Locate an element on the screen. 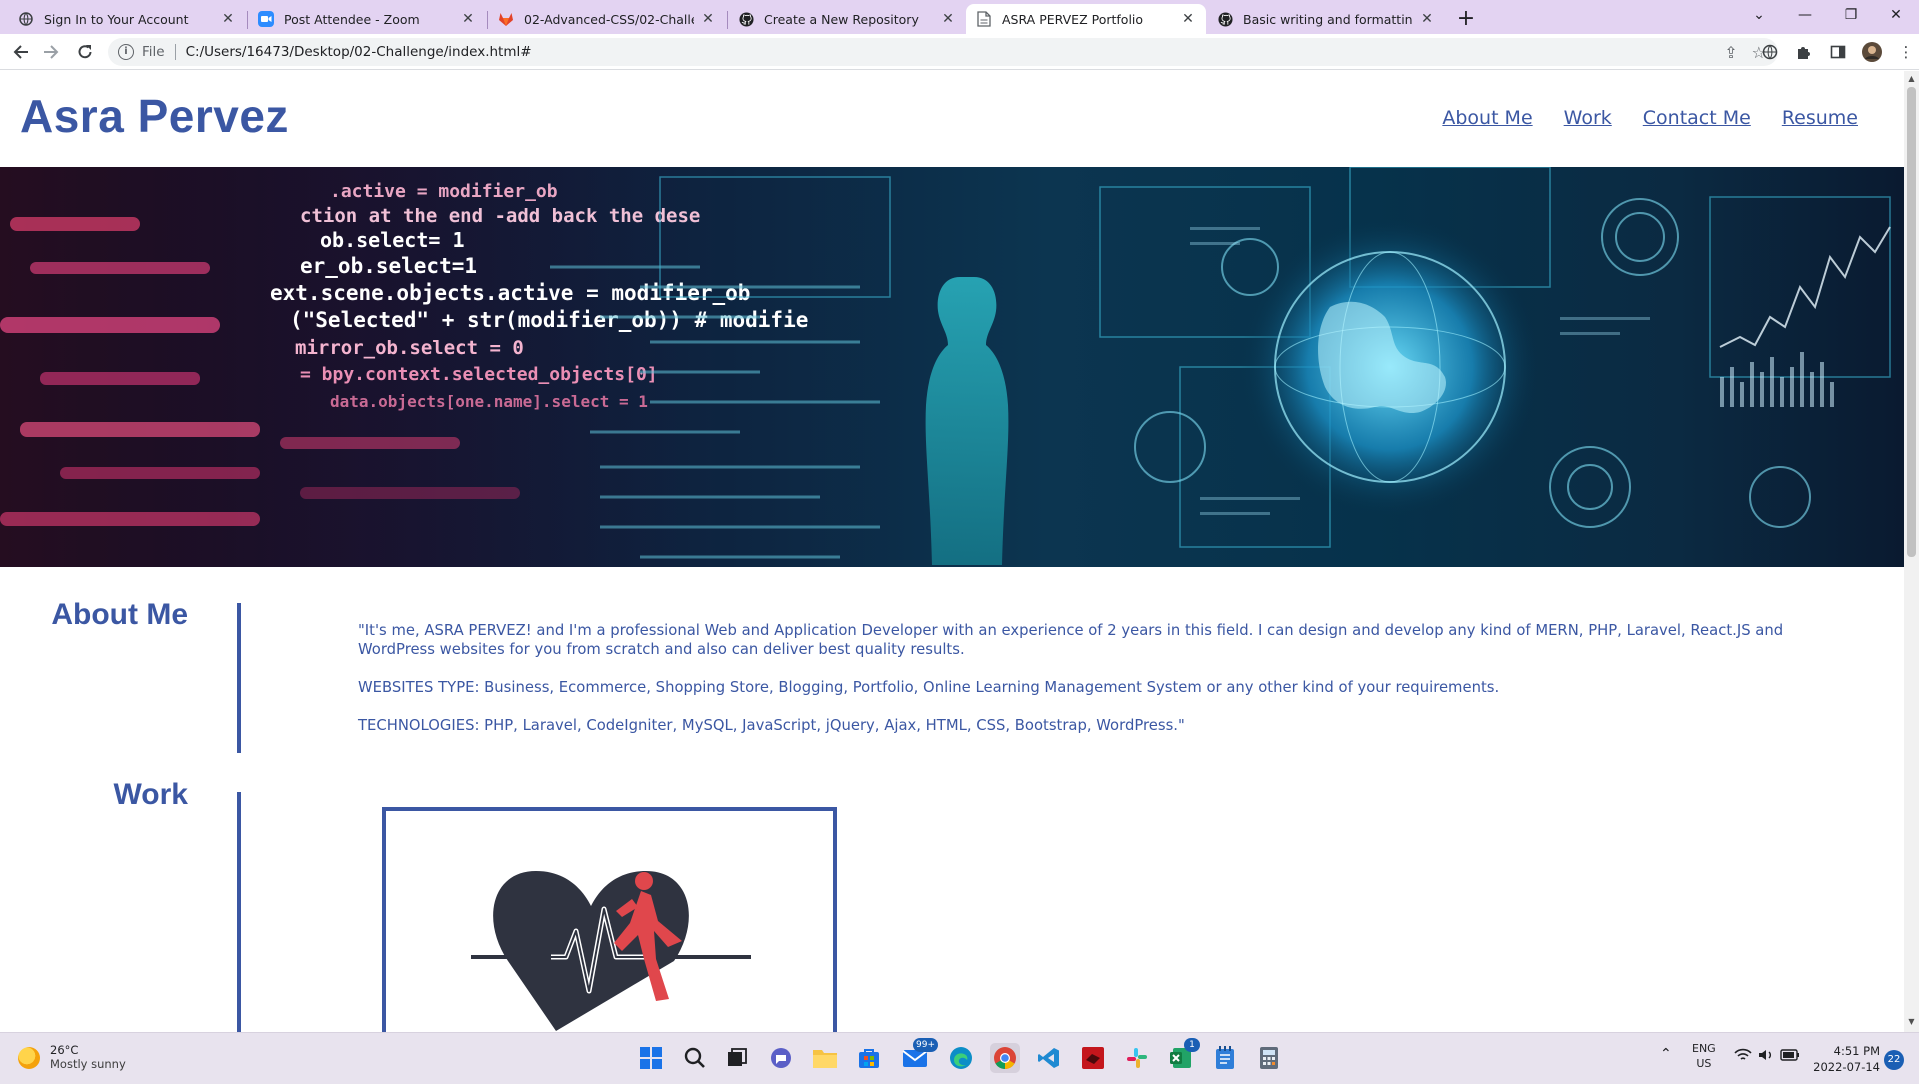 Image resolution: width=1919 pixels, height=1084 pixels. globe-icon is located at coordinates (26, 19).